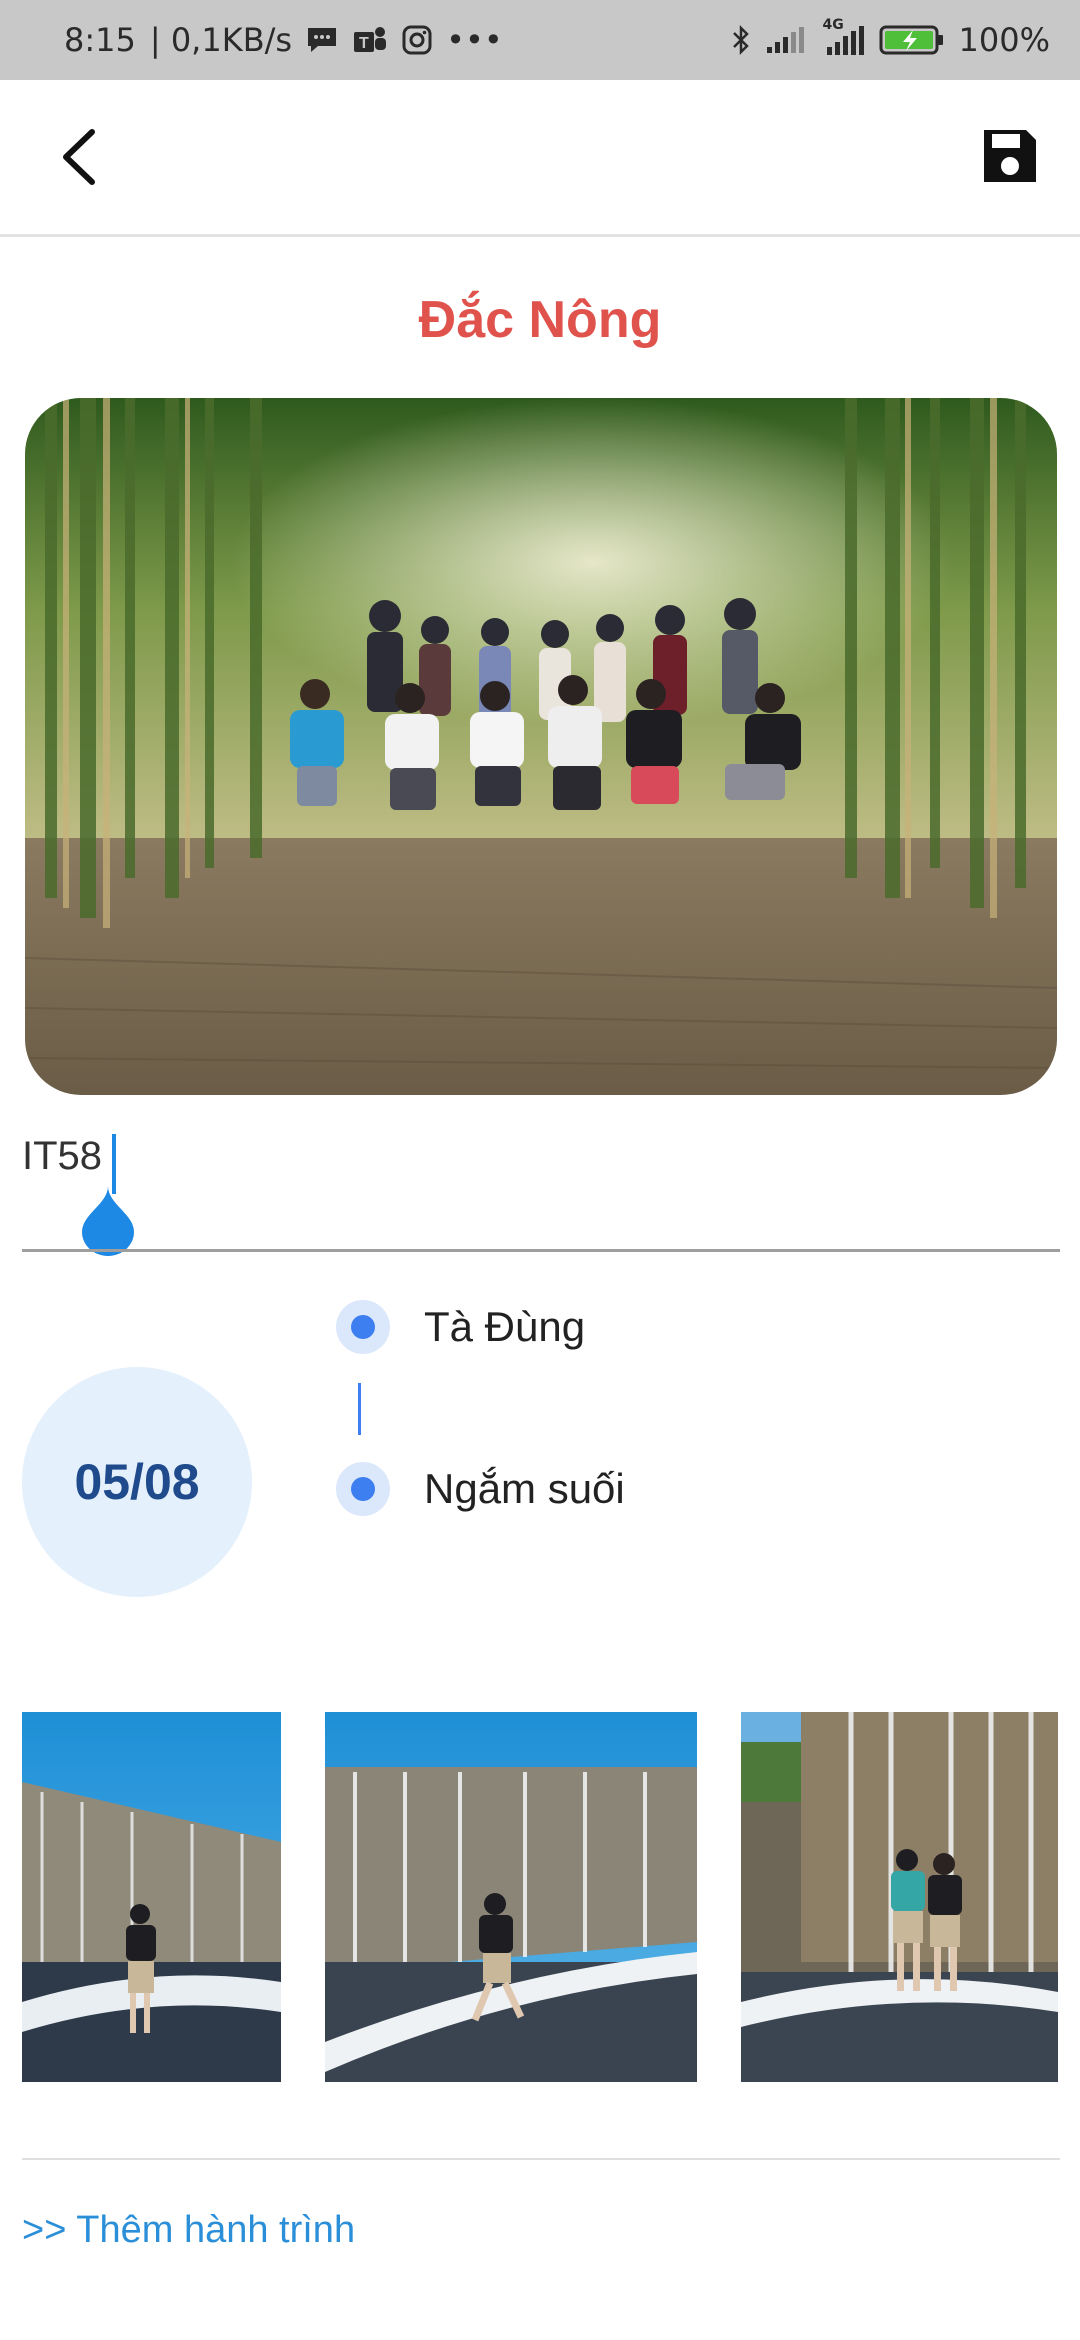 Image resolution: width=1080 pixels, height=2340 pixels. What do you see at coordinates (541, 1250) in the screenshot?
I see `input-underline` at bounding box center [541, 1250].